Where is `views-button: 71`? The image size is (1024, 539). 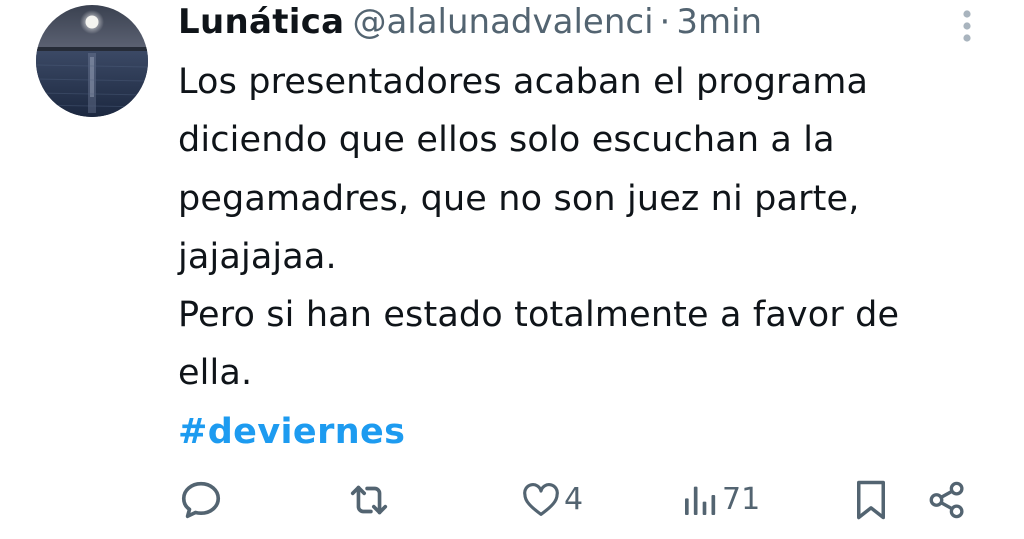 views-button: 71 is located at coordinates (720, 500).